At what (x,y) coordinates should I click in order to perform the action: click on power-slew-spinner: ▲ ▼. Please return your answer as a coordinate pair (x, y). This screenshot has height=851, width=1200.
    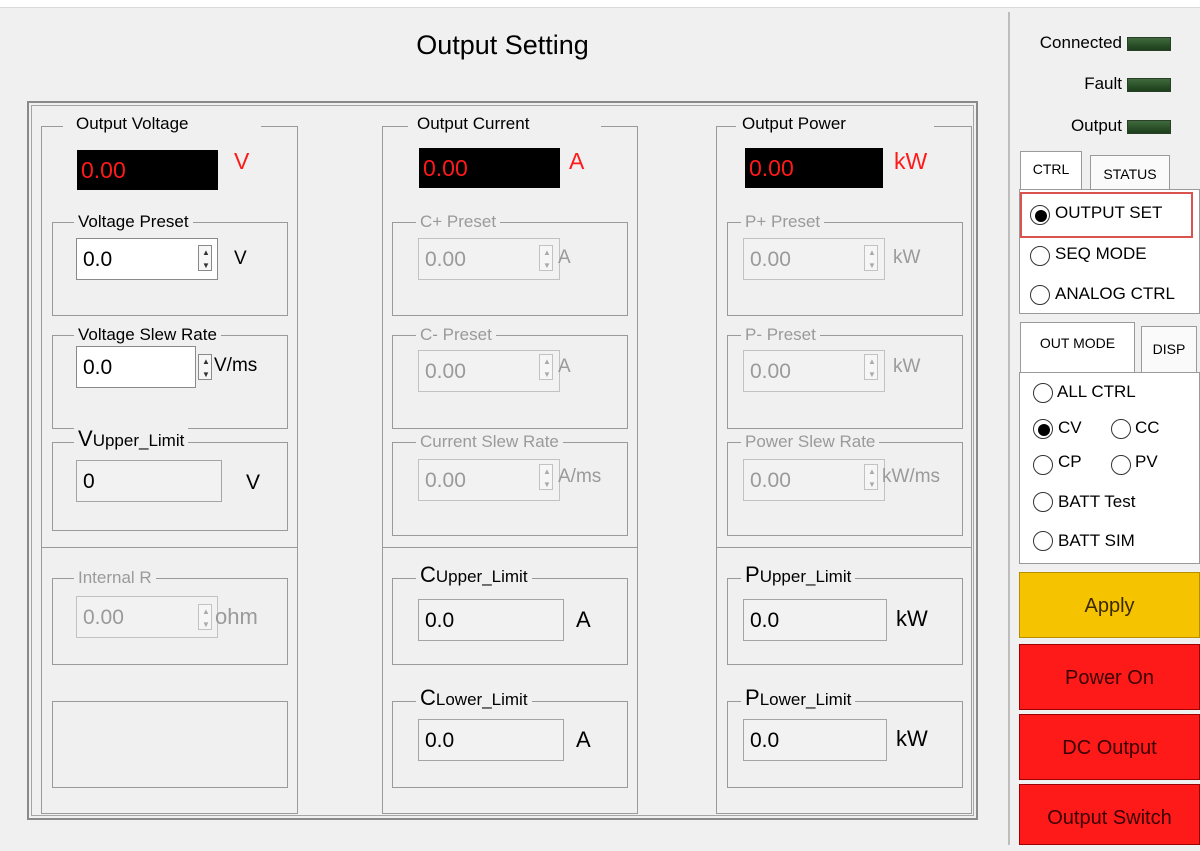
    Looking at the image, I should click on (871, 477).